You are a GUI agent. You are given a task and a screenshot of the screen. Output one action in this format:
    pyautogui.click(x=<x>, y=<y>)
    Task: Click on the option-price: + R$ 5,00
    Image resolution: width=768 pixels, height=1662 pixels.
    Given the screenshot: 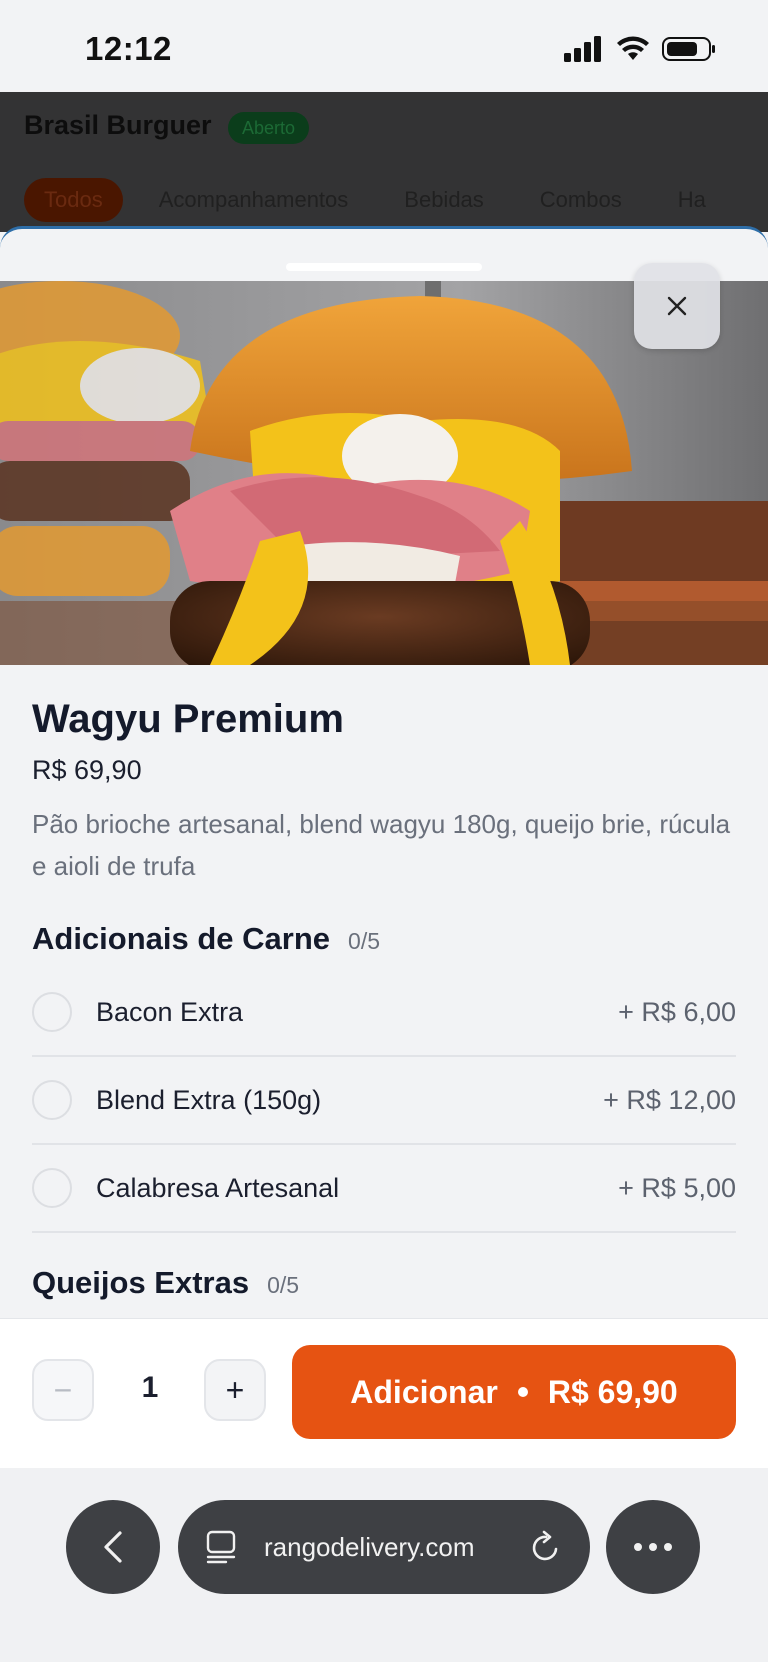 What is the action you would take?
    pyautogui.click(x=677, y=1187)
    